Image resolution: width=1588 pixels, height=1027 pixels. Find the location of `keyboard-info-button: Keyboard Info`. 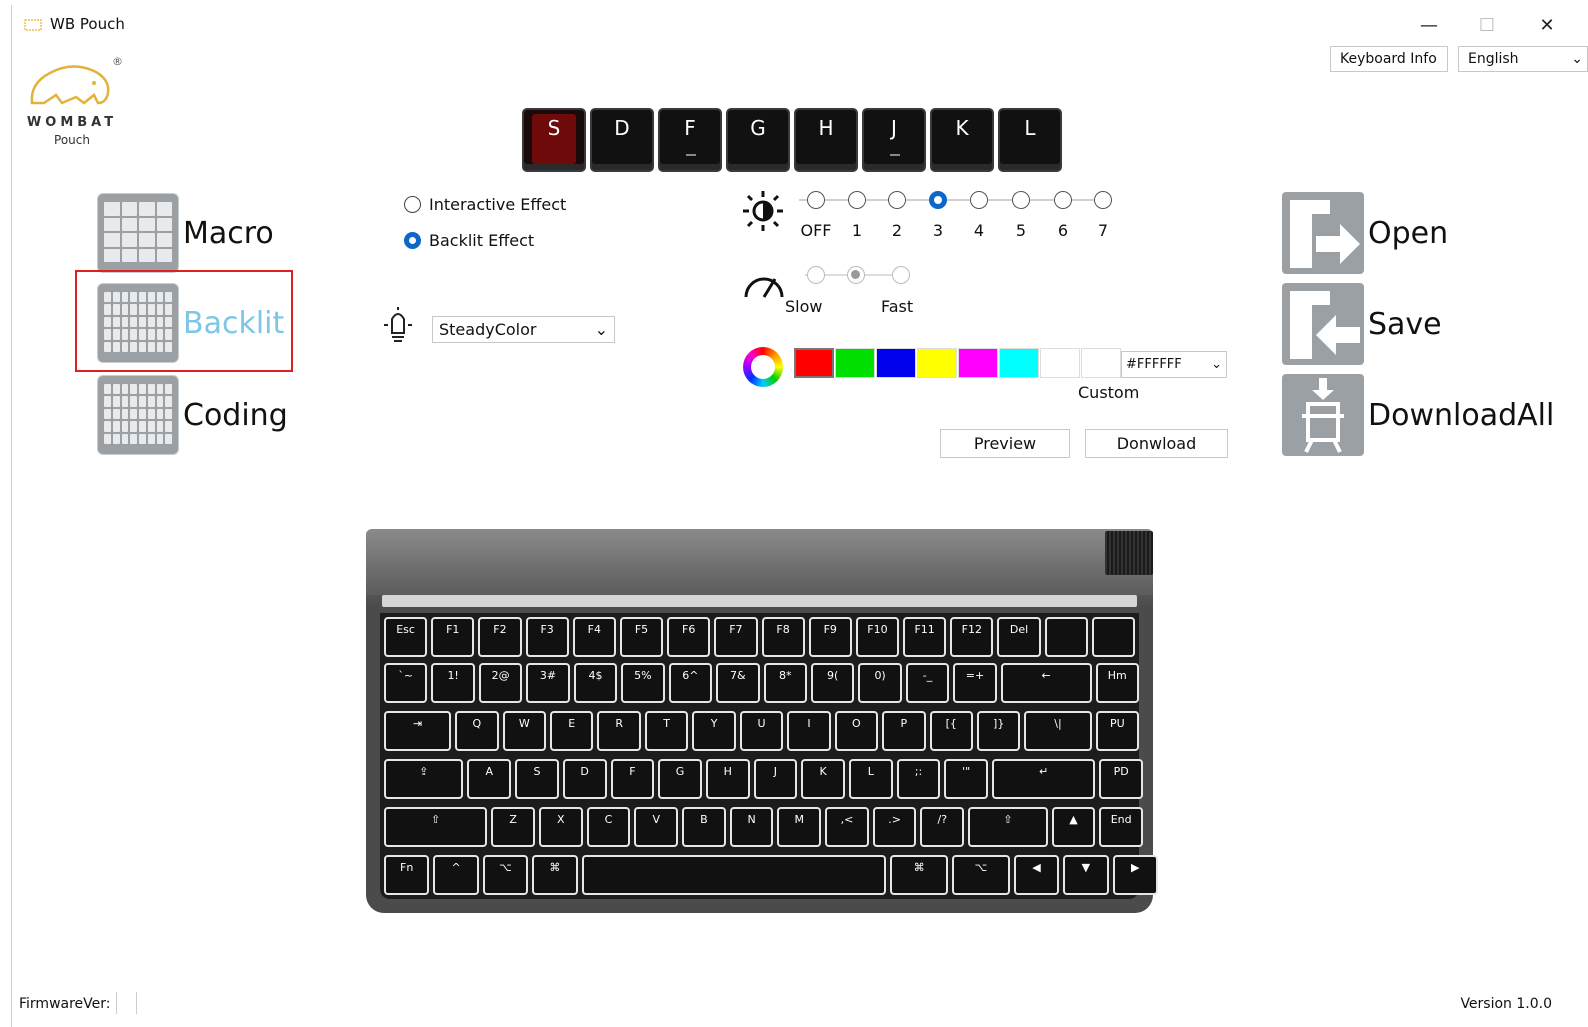

keyboard-info-button: Keyboard Info is located at coordinates (1389, 59).